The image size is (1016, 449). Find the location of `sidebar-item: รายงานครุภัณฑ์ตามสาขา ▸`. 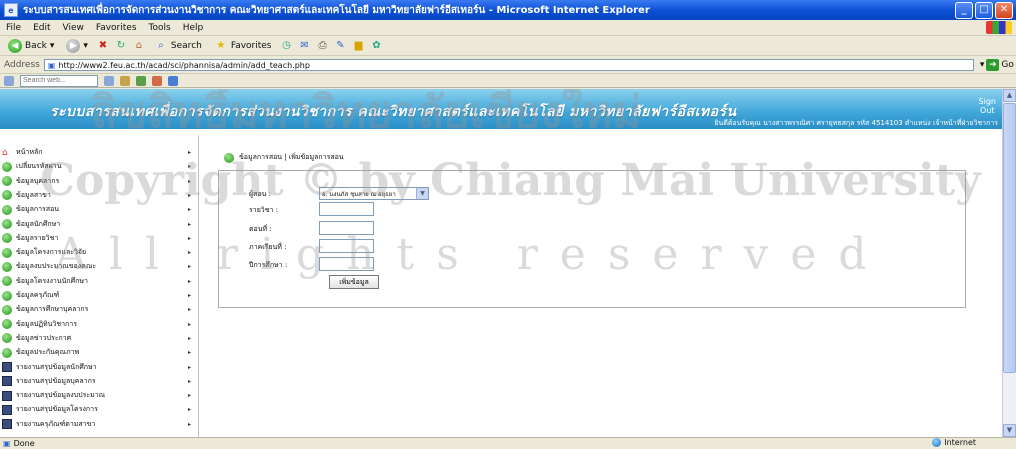

sidebar-item: รายงานครุภัณฑ์ตามสาขา ▸ is located at coordinates (99, 424).